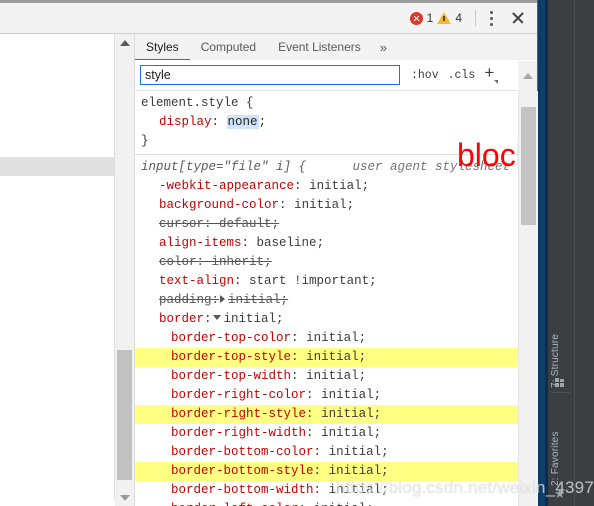 The height and width of the screenshot is (506, 594). I want to click on css-declaration: border-top-width: initial;, so click(326, 376).